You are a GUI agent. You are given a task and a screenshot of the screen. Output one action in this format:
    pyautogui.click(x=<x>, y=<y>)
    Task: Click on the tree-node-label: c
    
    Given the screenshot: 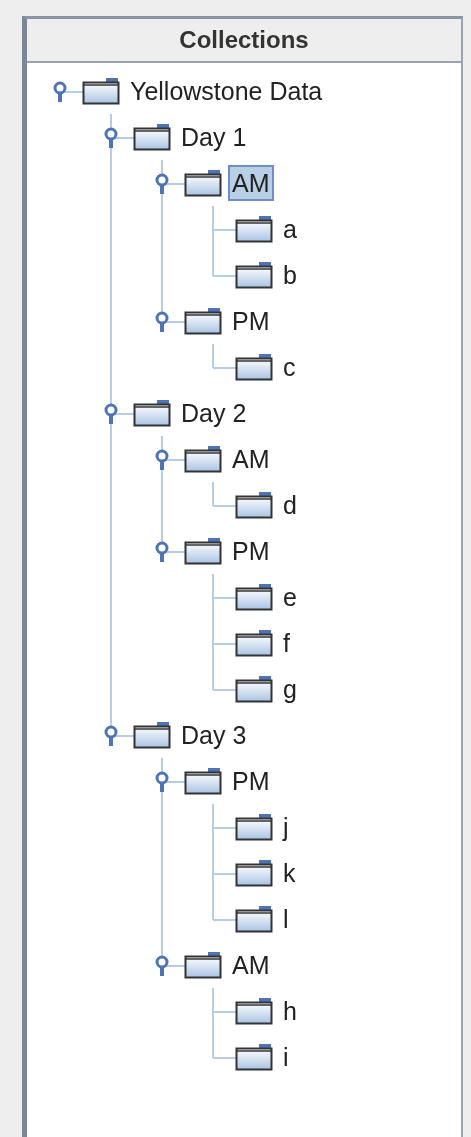 What is the action you would take?
    pyautogui.click(x=289, y=367)
    